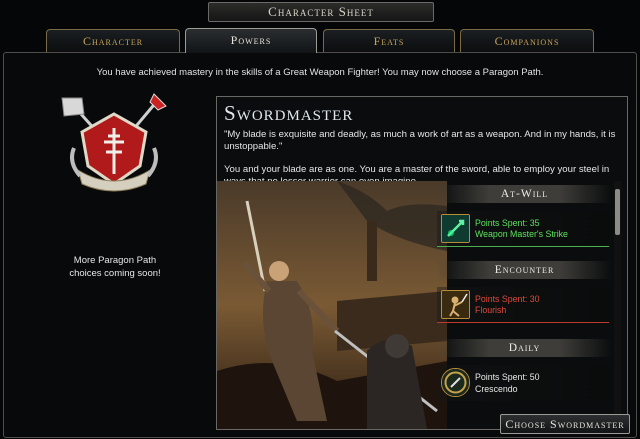  I want to click on power-encounter: Points Spent: 30 Flourish, so click(523, 305).